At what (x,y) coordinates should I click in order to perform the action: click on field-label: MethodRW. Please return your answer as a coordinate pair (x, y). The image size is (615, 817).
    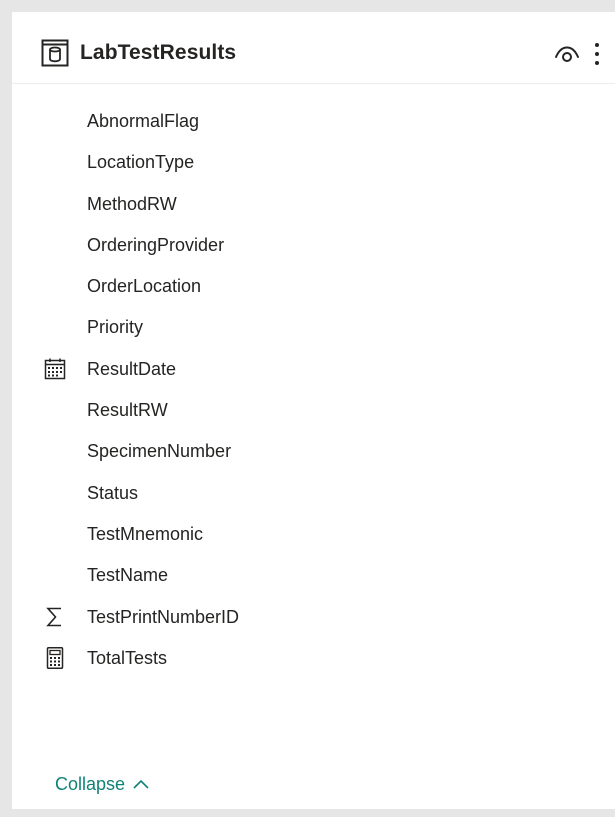
    Looking at the image, I should click on (132, 203).